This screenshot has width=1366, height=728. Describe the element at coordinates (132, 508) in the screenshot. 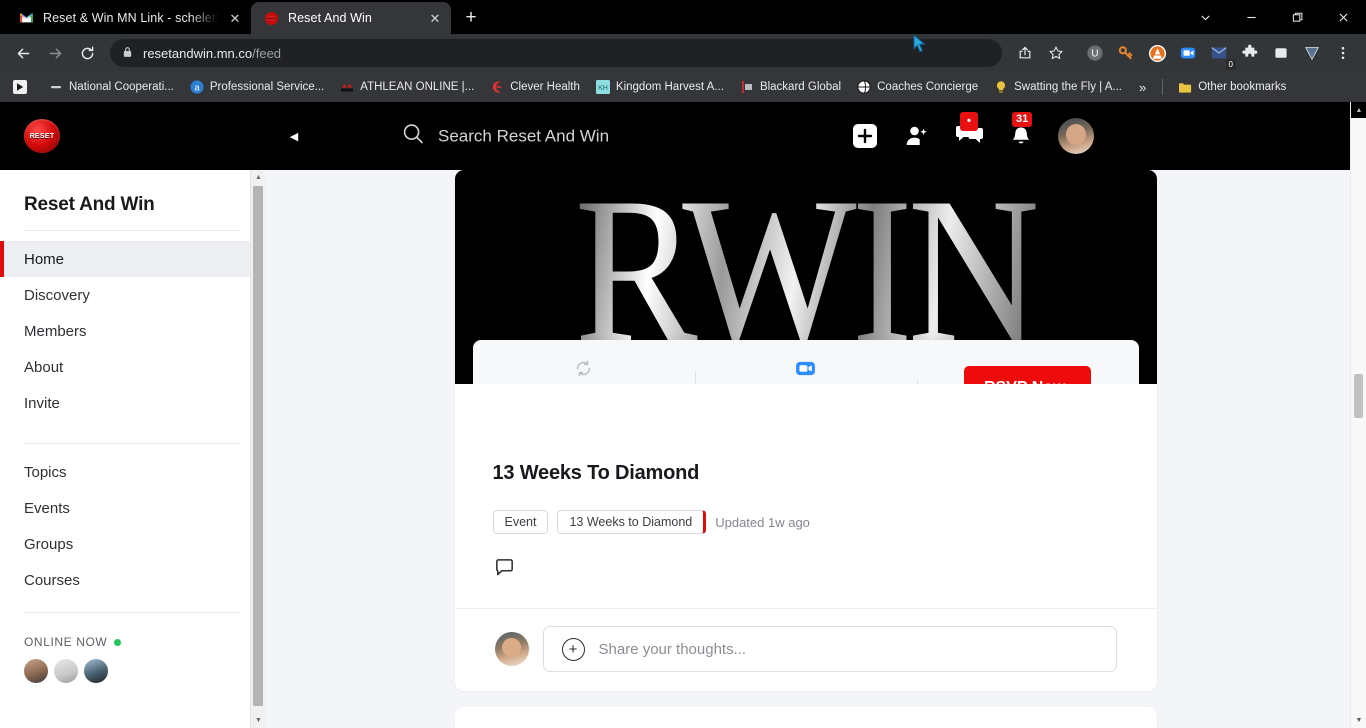

I see `sidebar-item-events: Events` at that location.